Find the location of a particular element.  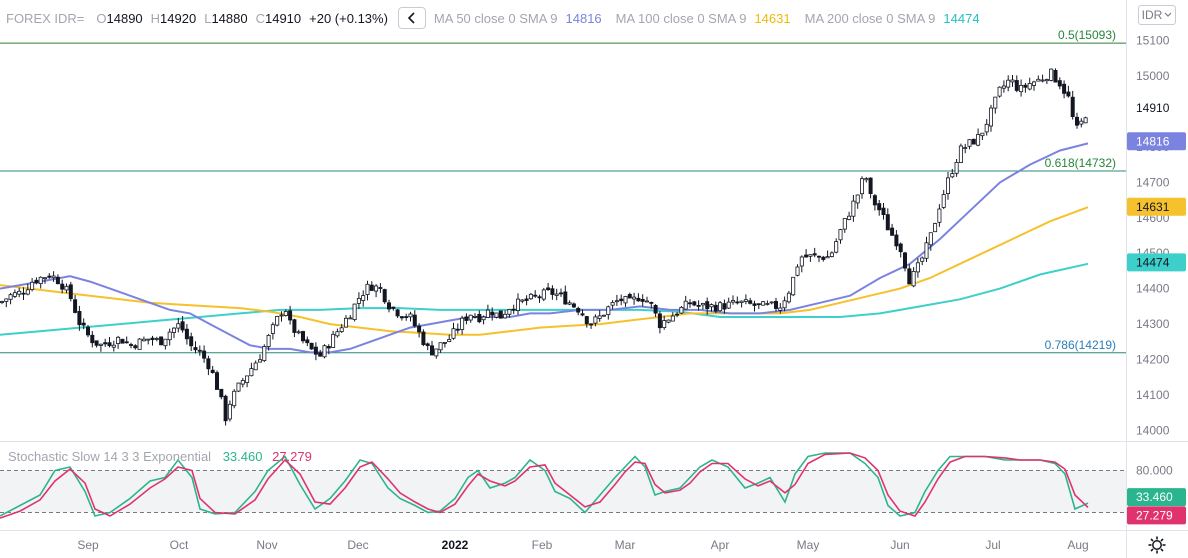

y-tick-label: 14300 is located at coordinates (1153, 324).